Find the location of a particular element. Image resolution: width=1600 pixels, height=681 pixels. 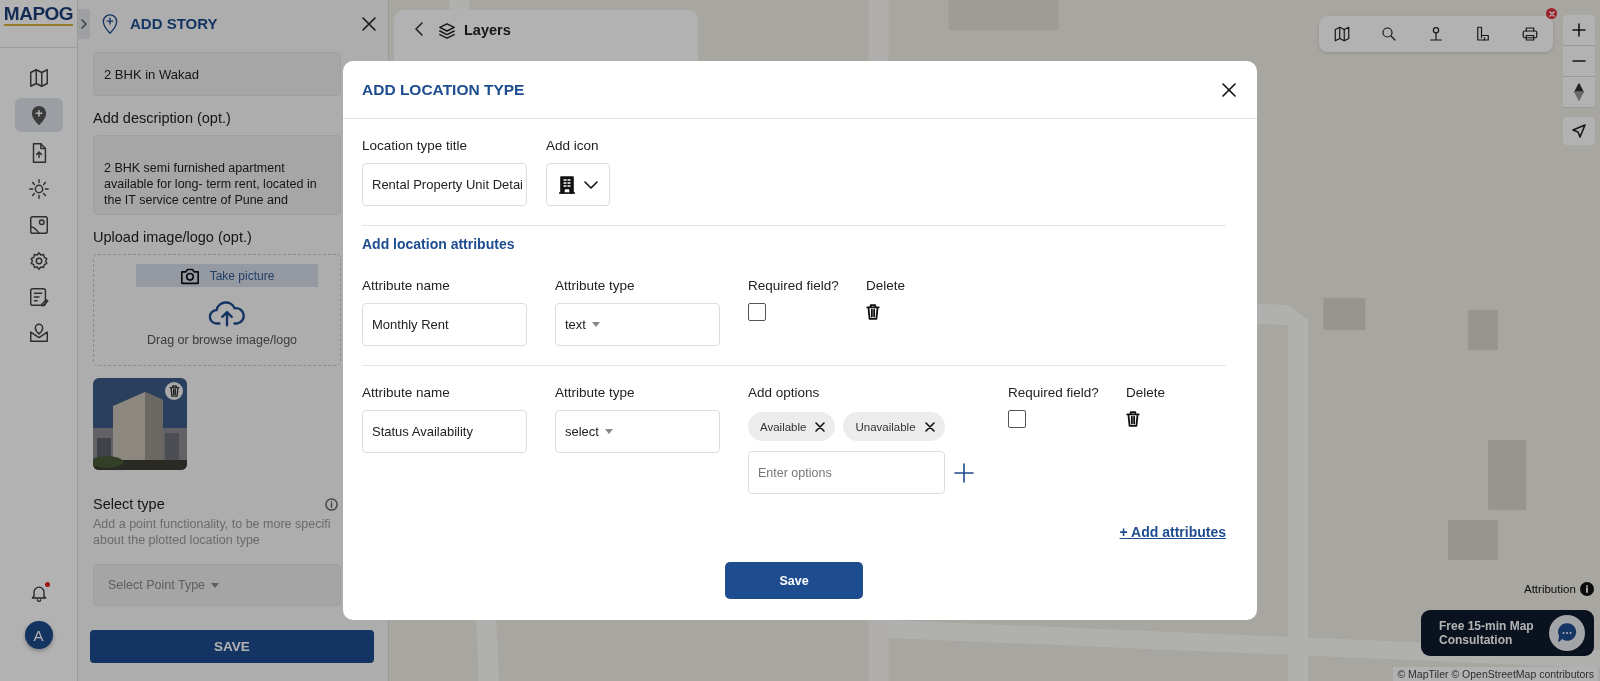

location-title-field: Rental Property Unit Detai is located at coordinates (444, 184).